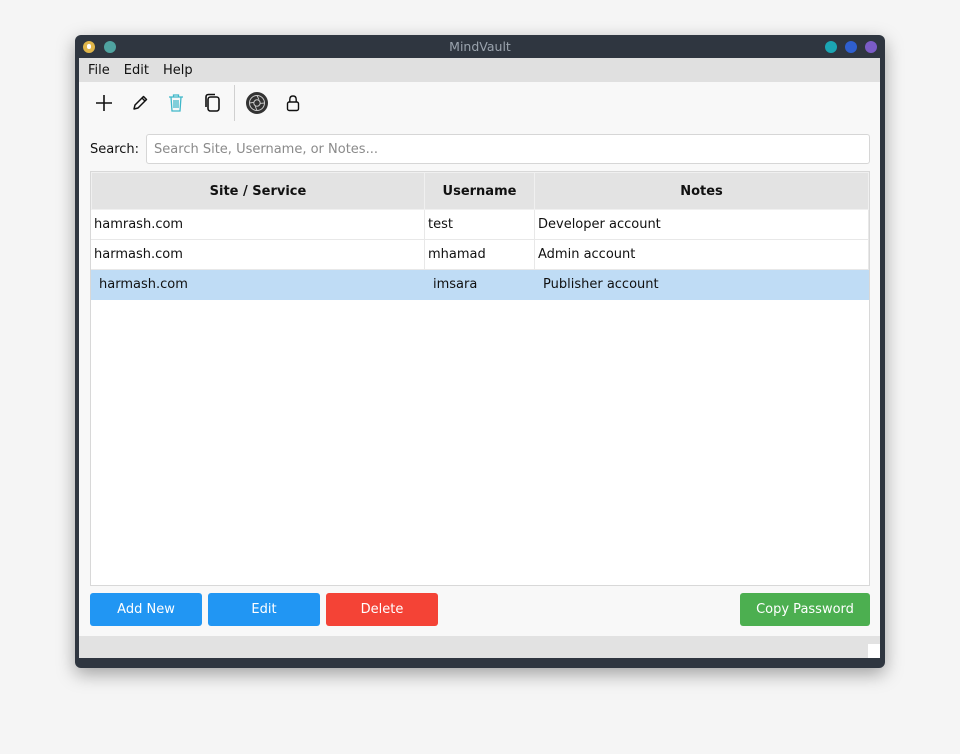  I want to click on table-row: hamrash.com test Developer account, so click(480, 225).